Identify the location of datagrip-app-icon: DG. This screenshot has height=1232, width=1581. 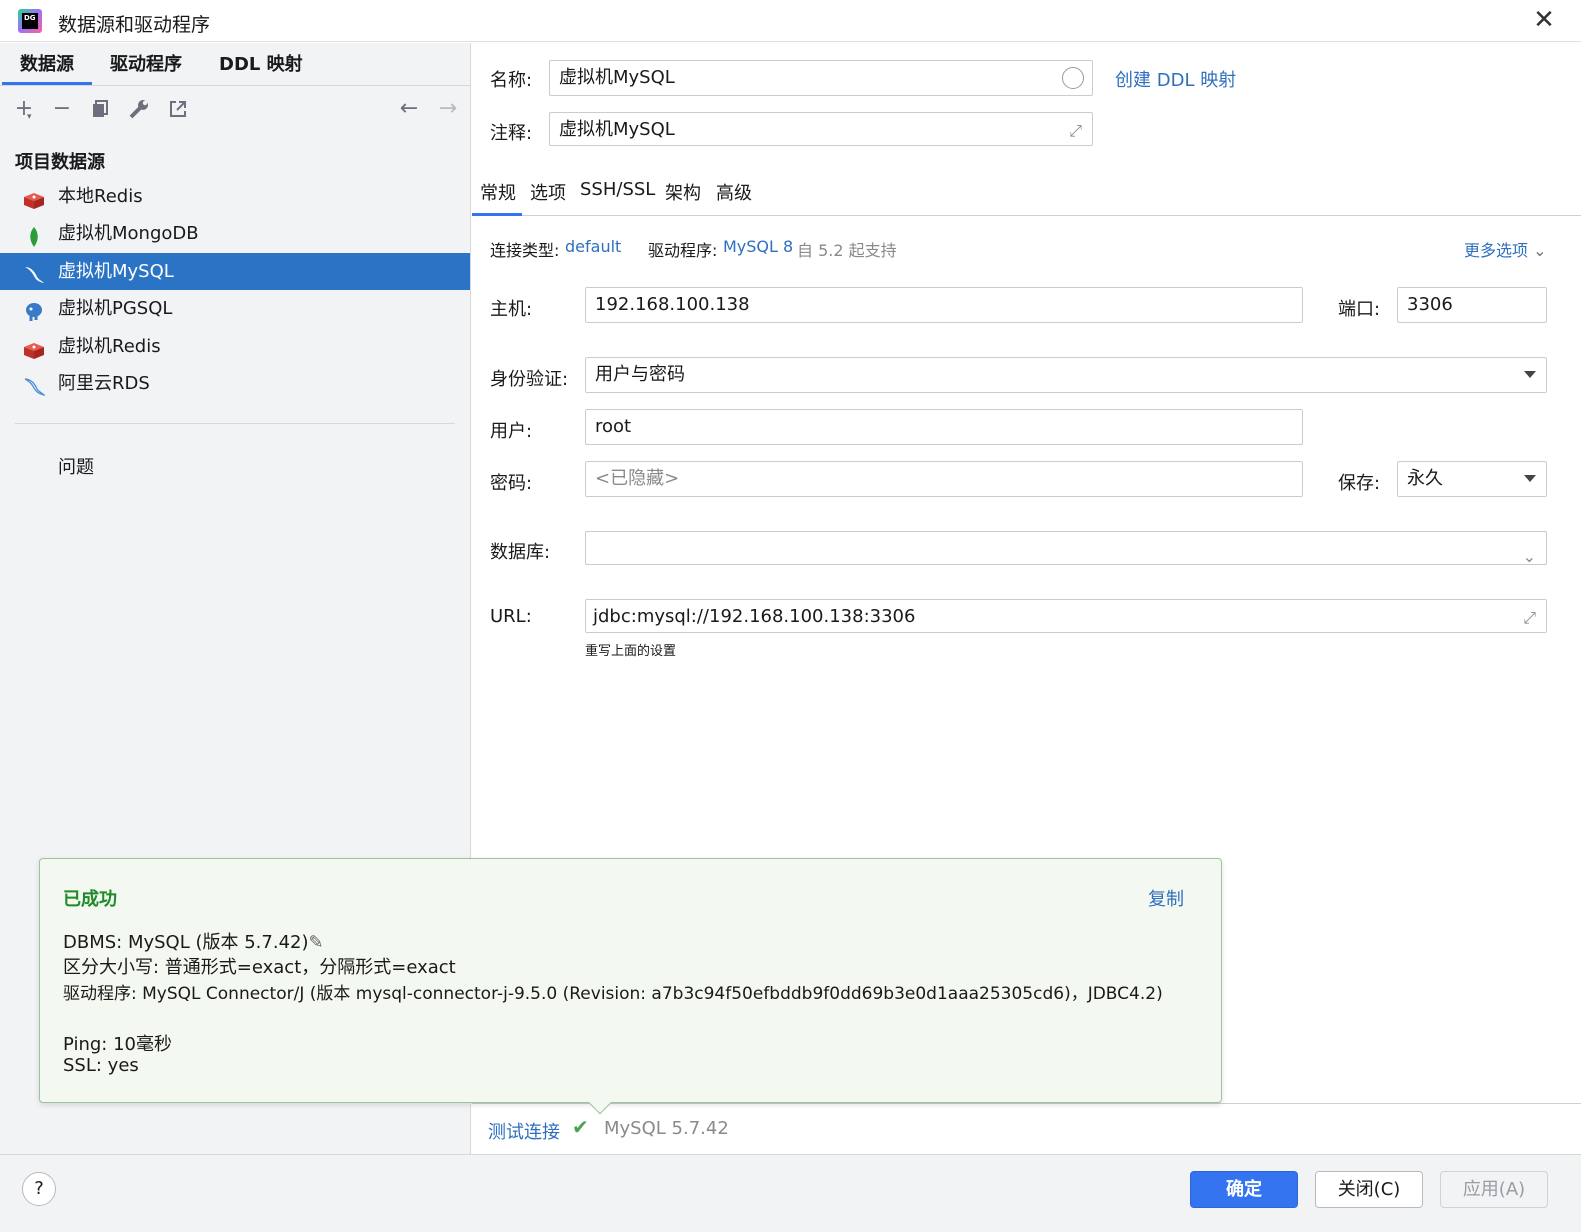
(30, 21).